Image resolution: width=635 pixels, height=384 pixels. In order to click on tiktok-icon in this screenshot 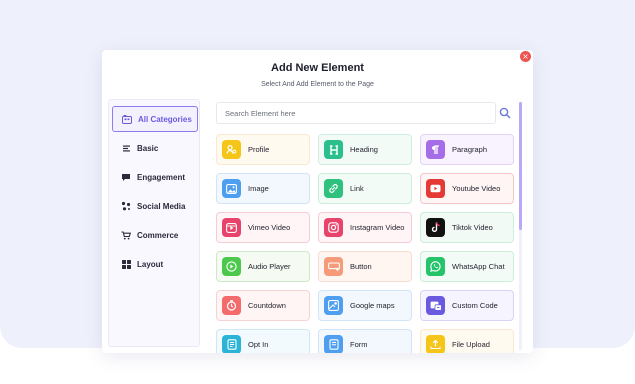, I will do `click(435, 227)`.